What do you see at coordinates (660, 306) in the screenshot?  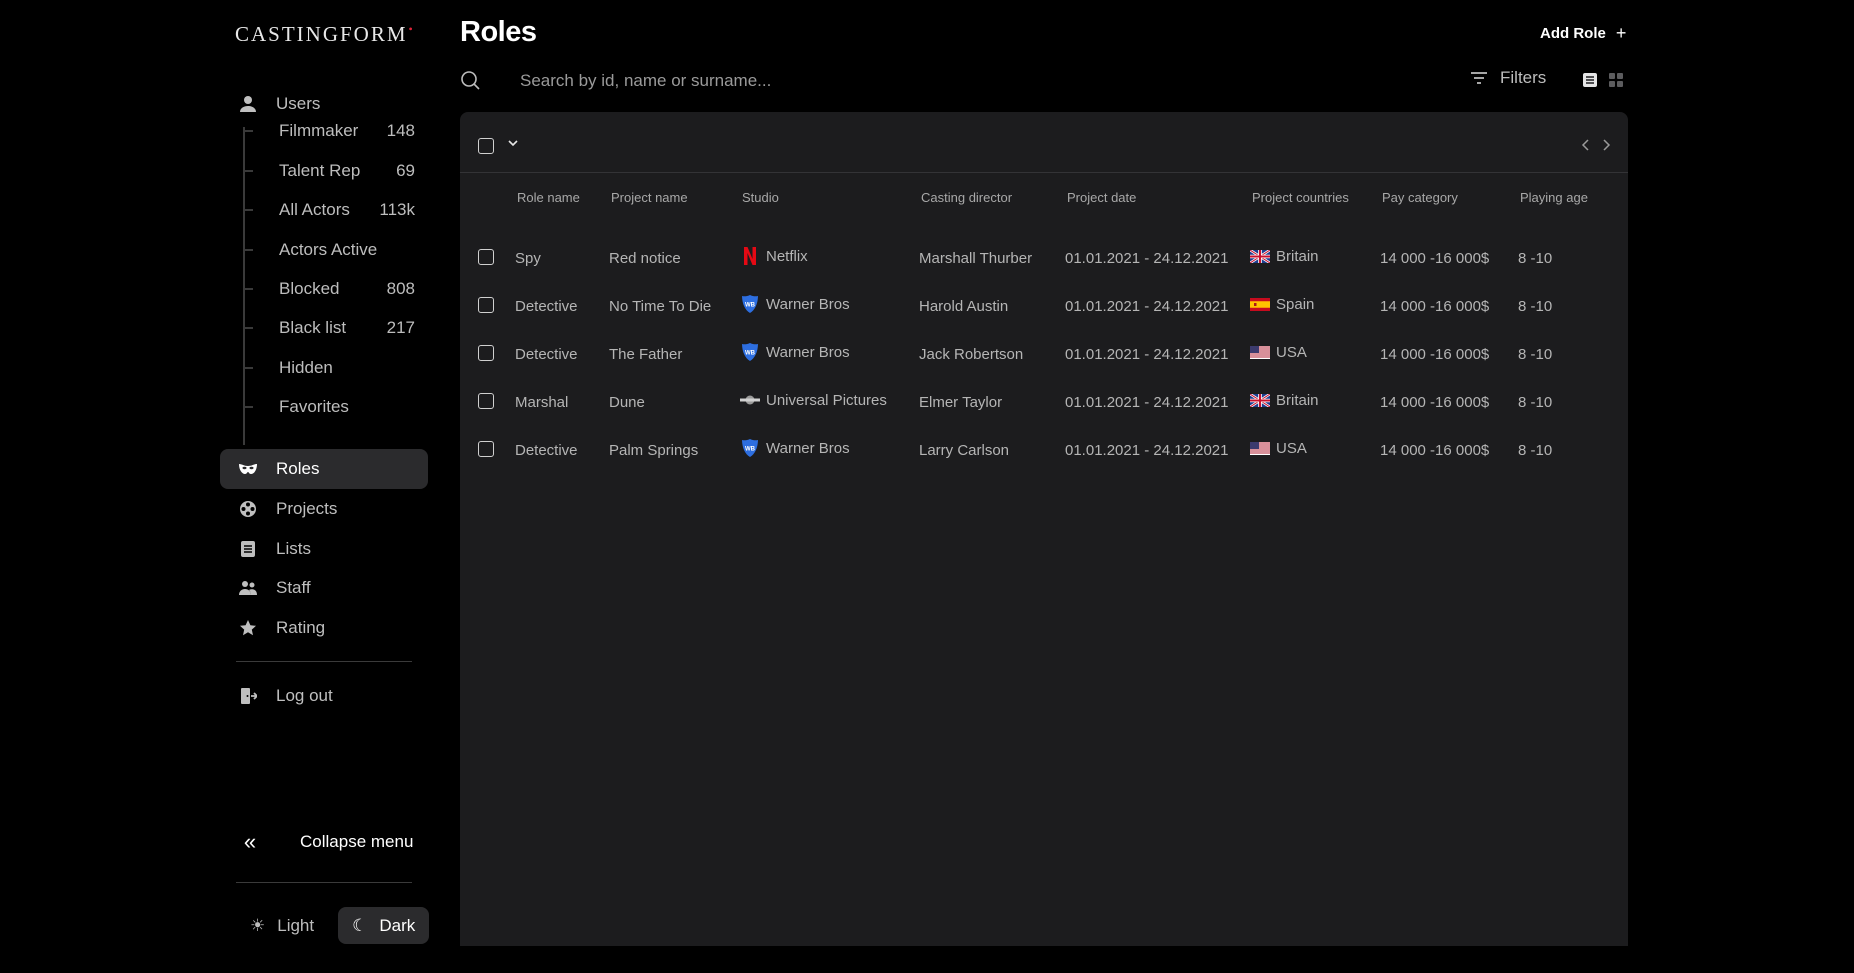 I see `cell-project: No Time To Die` at bounding box center [660, 306].